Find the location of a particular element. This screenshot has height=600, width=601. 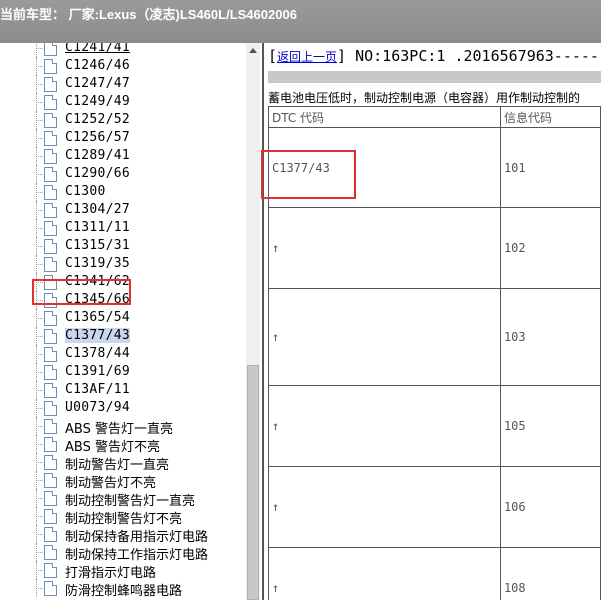

tree-item: C1290/66 is located at coordinates (123, 174).